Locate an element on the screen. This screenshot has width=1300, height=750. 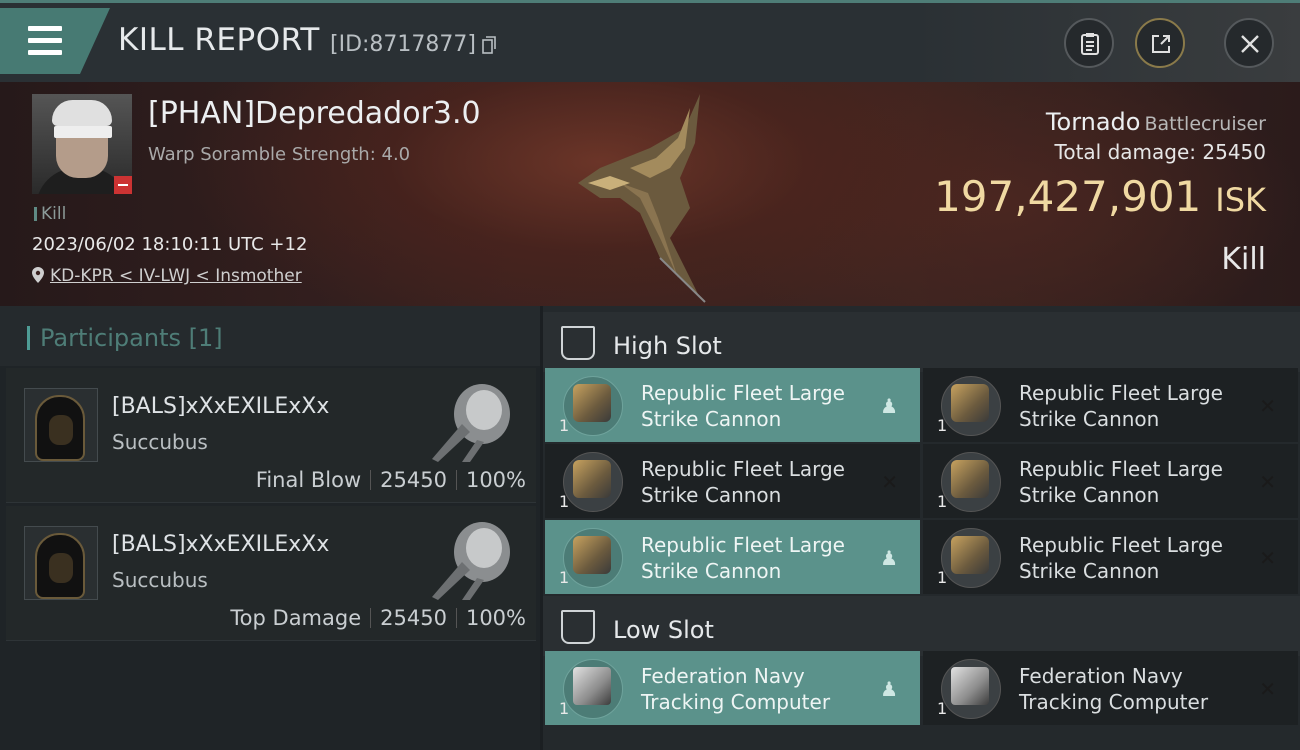
menu-icon is located at coordinates (45, 28).